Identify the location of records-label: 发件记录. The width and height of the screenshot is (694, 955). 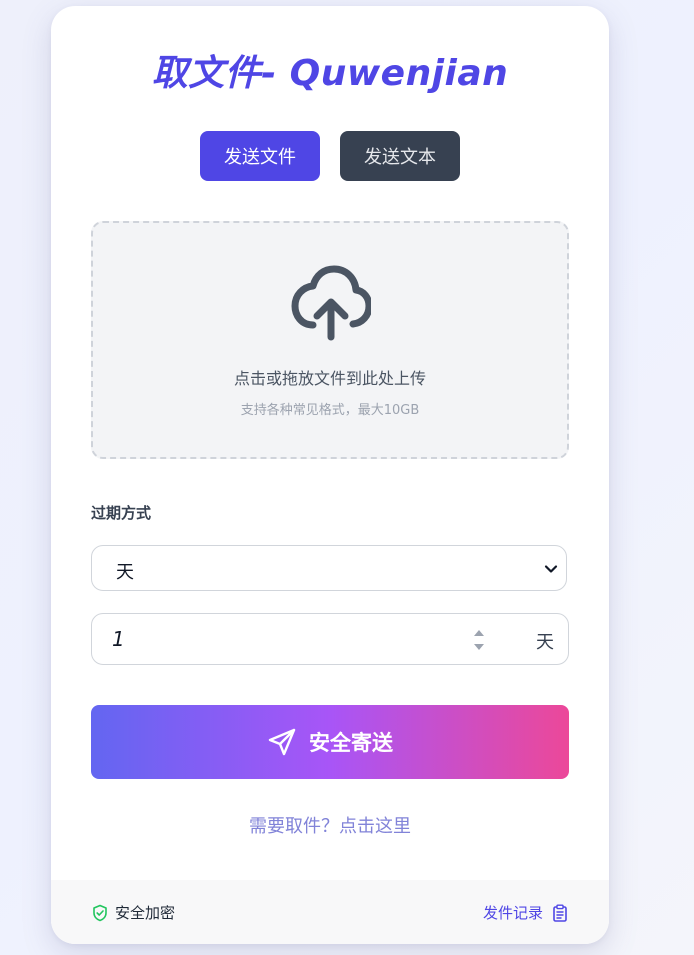
(512, 913).